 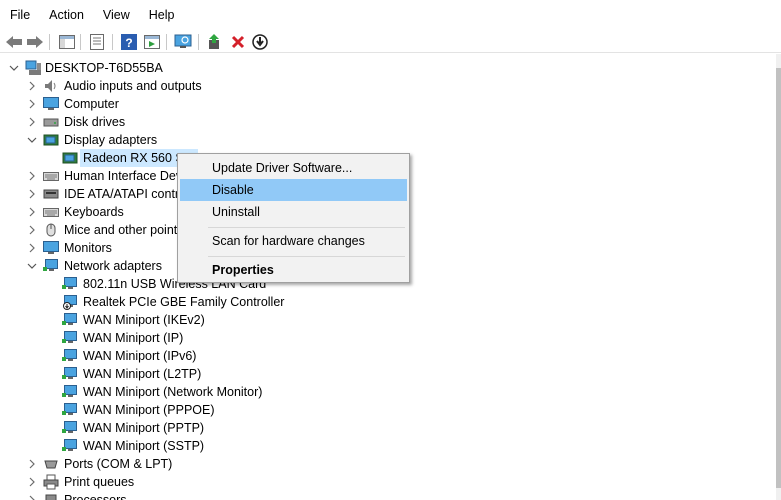 What do you see at coordinates (173, 392) in the screenshot?
I see `tree-item-label: WAN Miniport (Network Monitor)` at bounding box center [173, 392].